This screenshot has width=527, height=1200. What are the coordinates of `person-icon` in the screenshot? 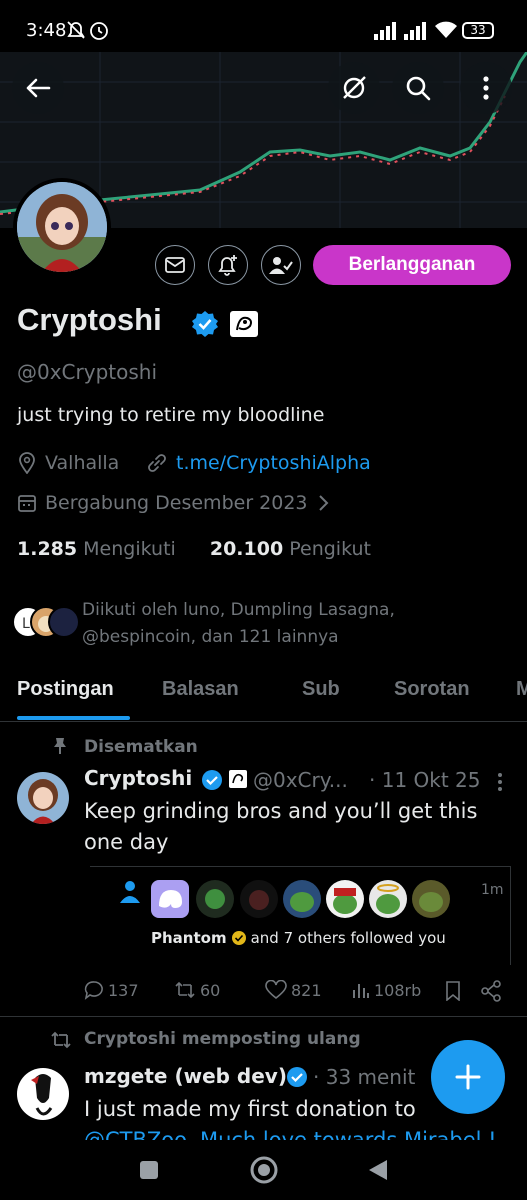 It's located at (130, 892).